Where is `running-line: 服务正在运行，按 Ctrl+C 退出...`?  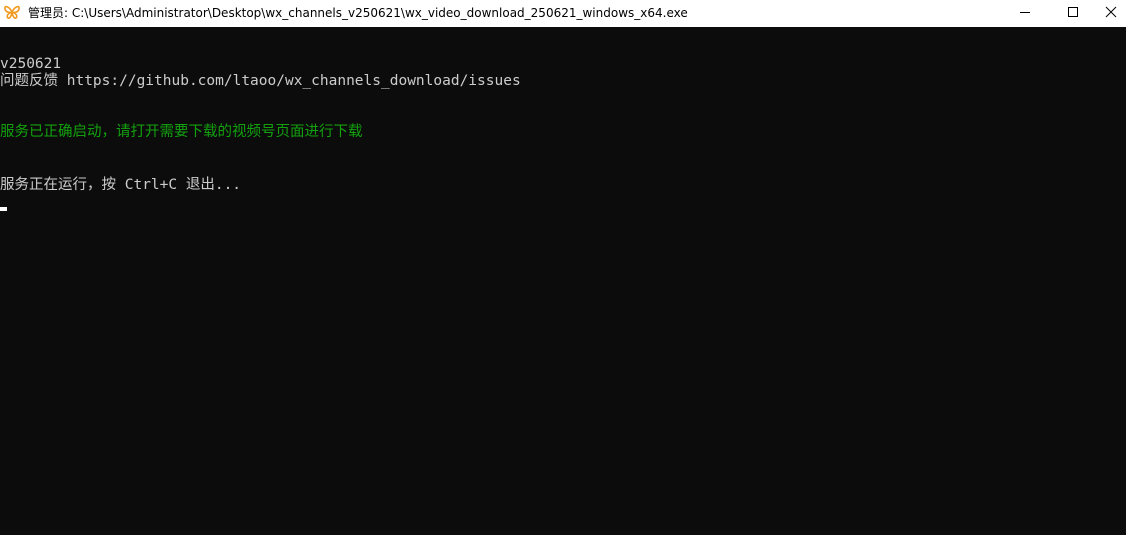
running-line: 服务正在运行，按 Ctrl+C 退出... is located at coordinates (121, 185).